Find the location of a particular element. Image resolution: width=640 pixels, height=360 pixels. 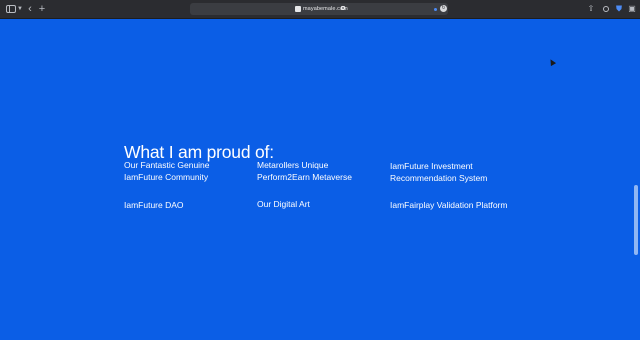

plus-icon: + is located at coordinates (42, 9).